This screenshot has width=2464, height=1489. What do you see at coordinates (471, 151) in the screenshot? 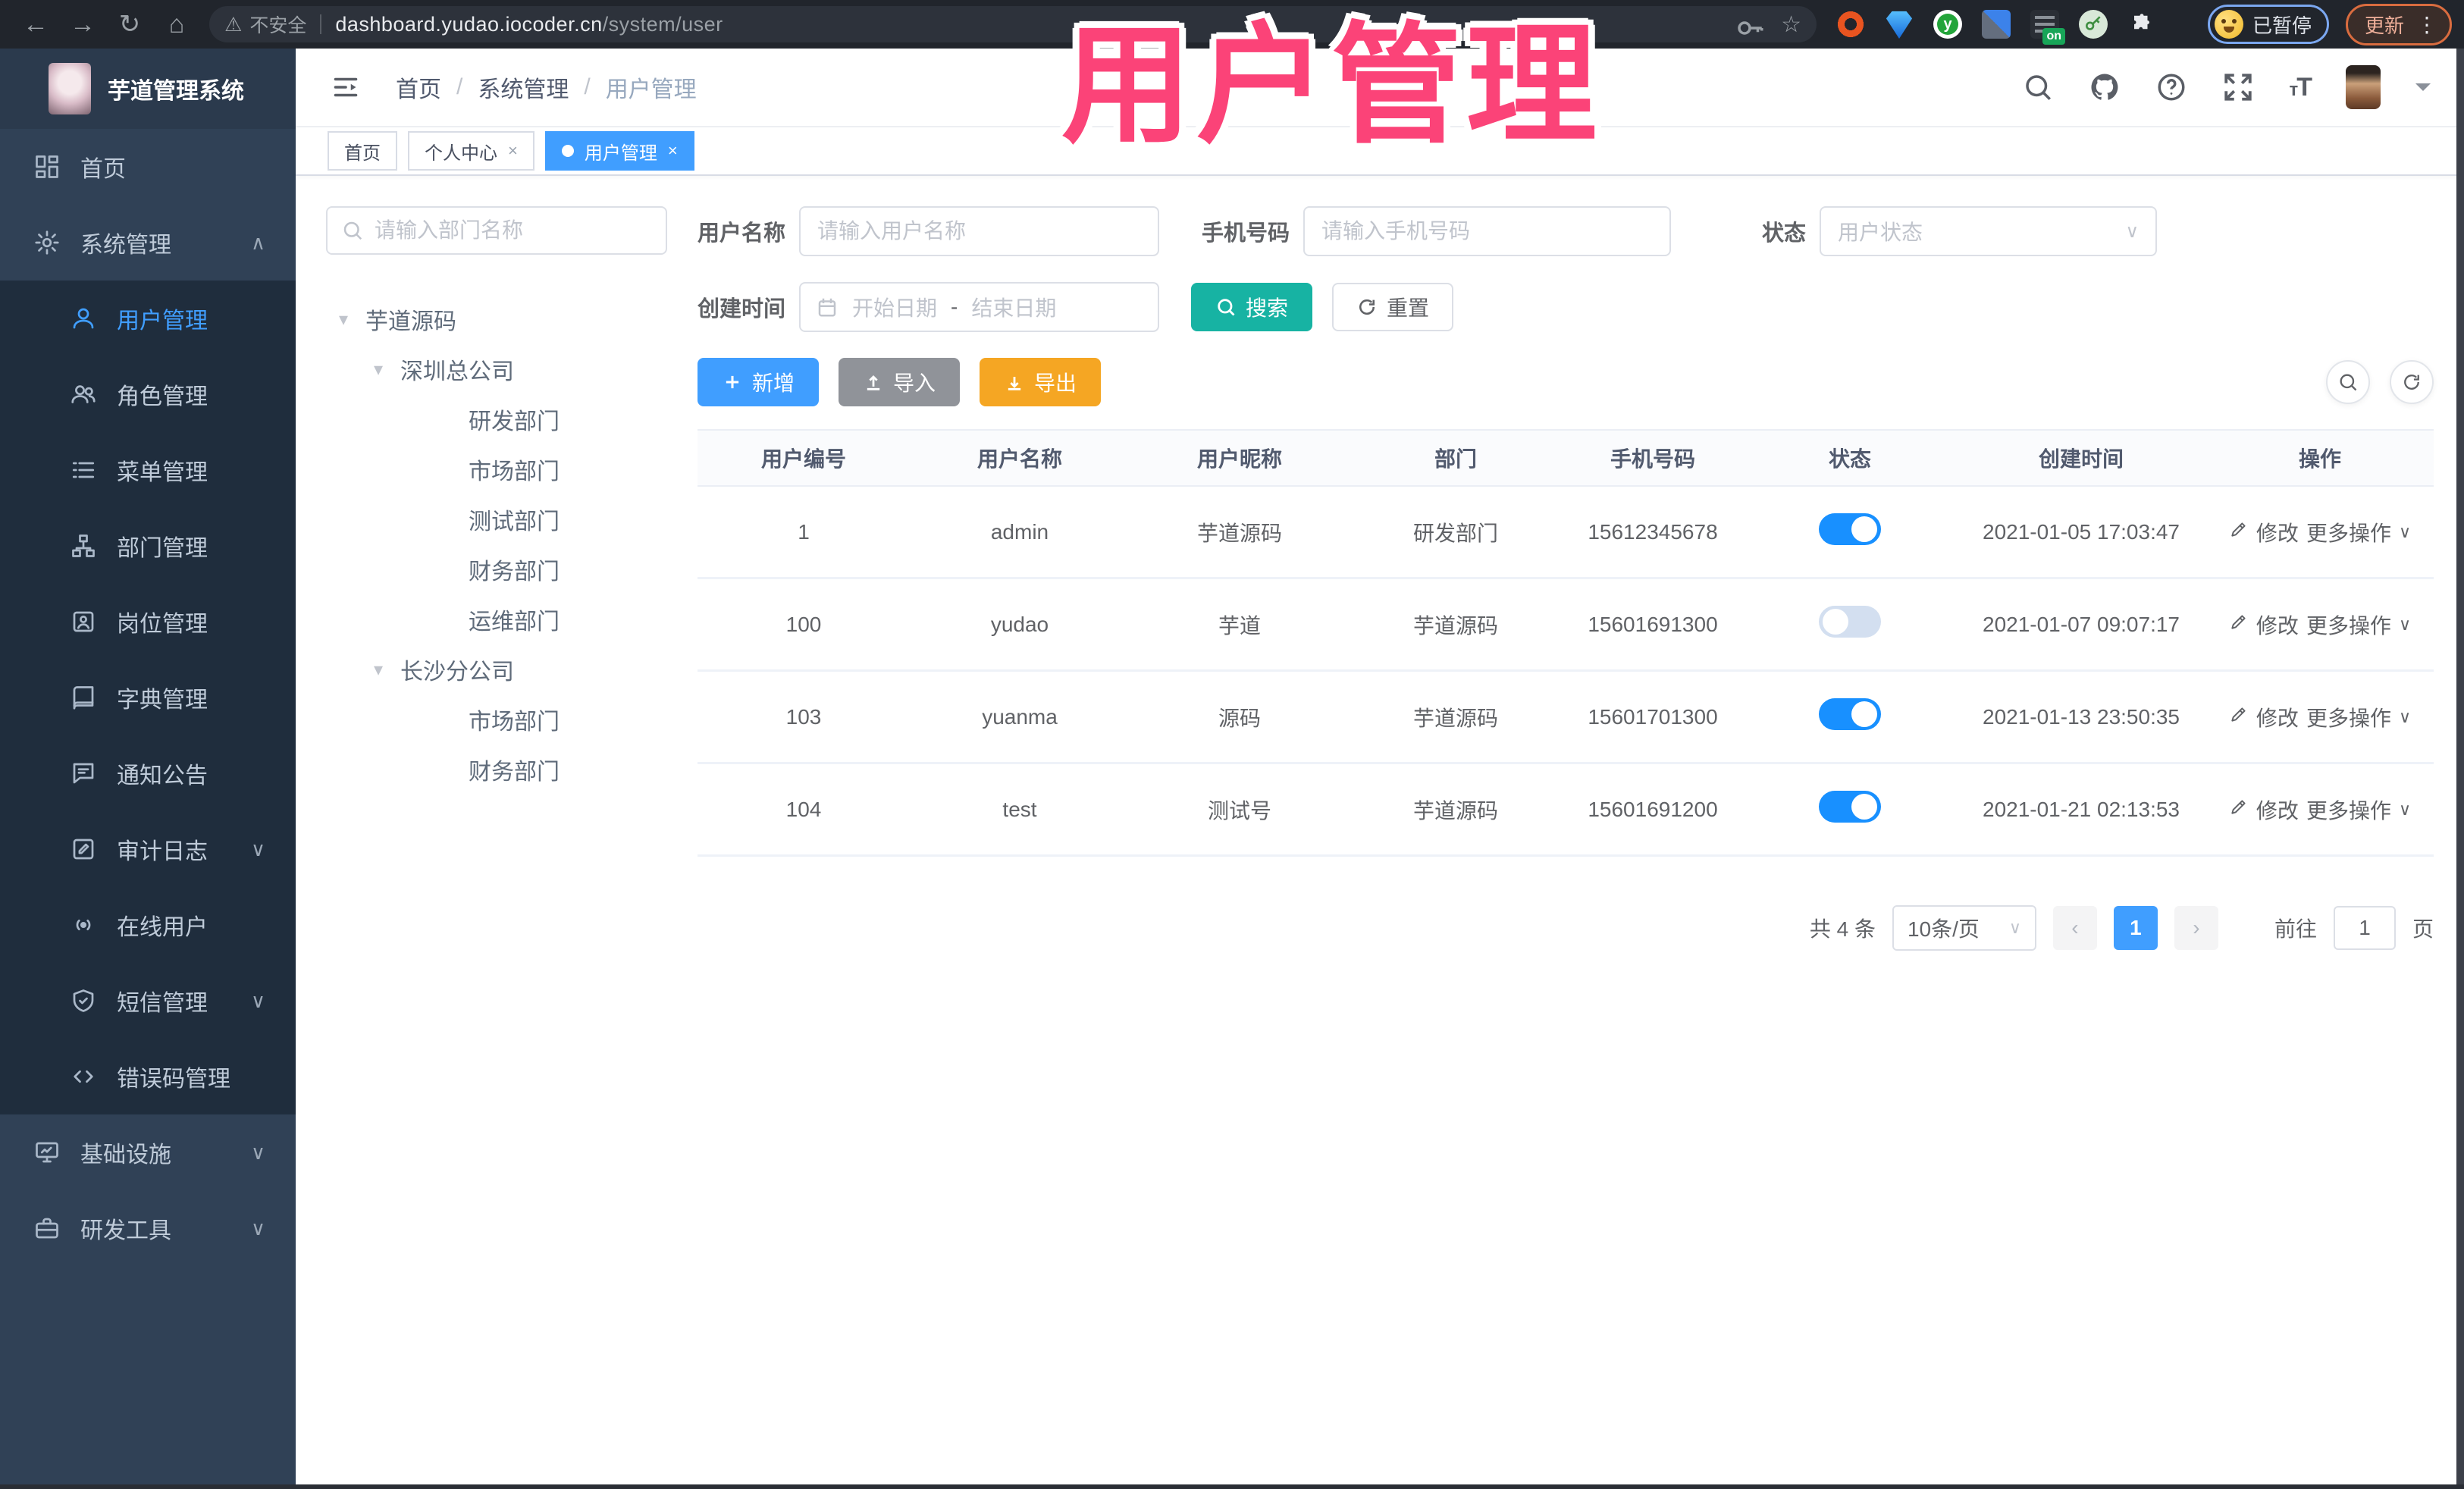
I see `tab-profile: 个人中心 ×` at bounding box center [471, 151].